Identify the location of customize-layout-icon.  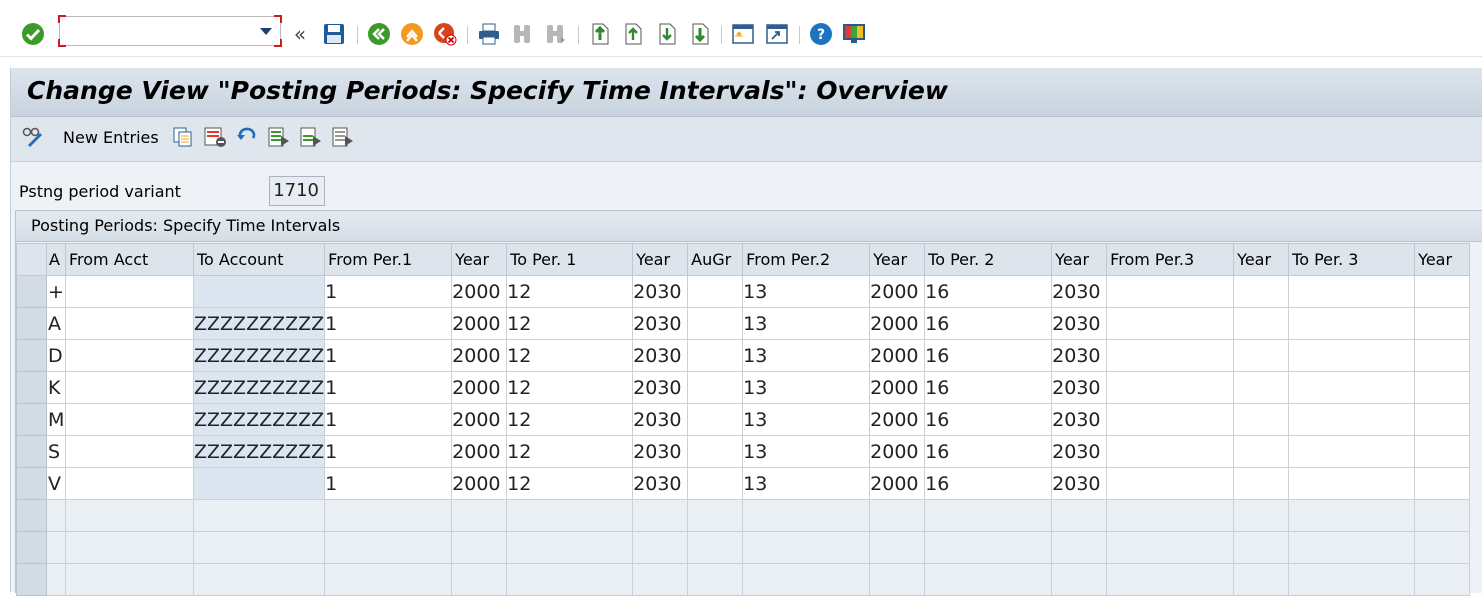
(854, 34).